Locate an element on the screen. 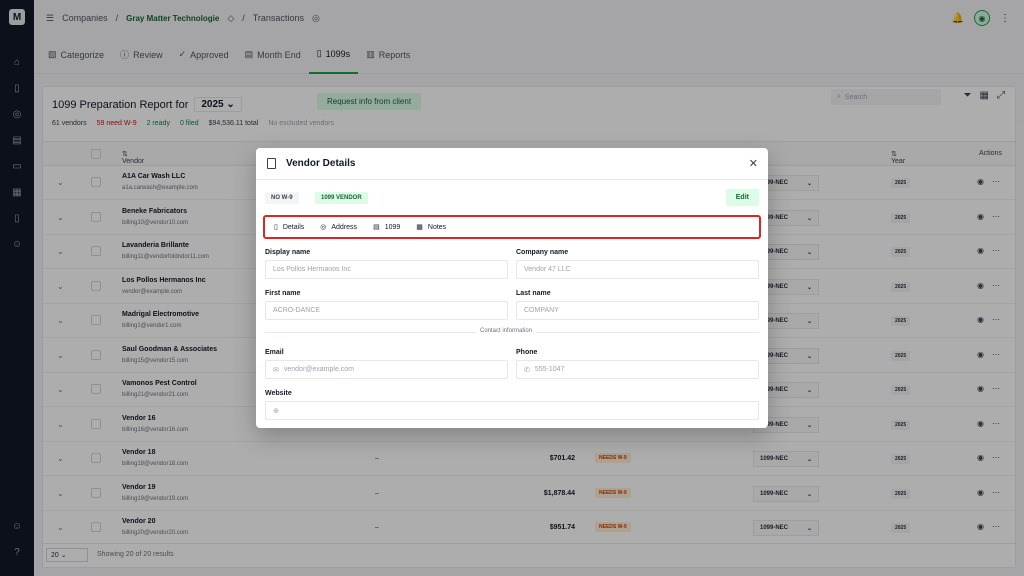  phone-field: ✆ 555-1047 is located at coordinates (637, 369).